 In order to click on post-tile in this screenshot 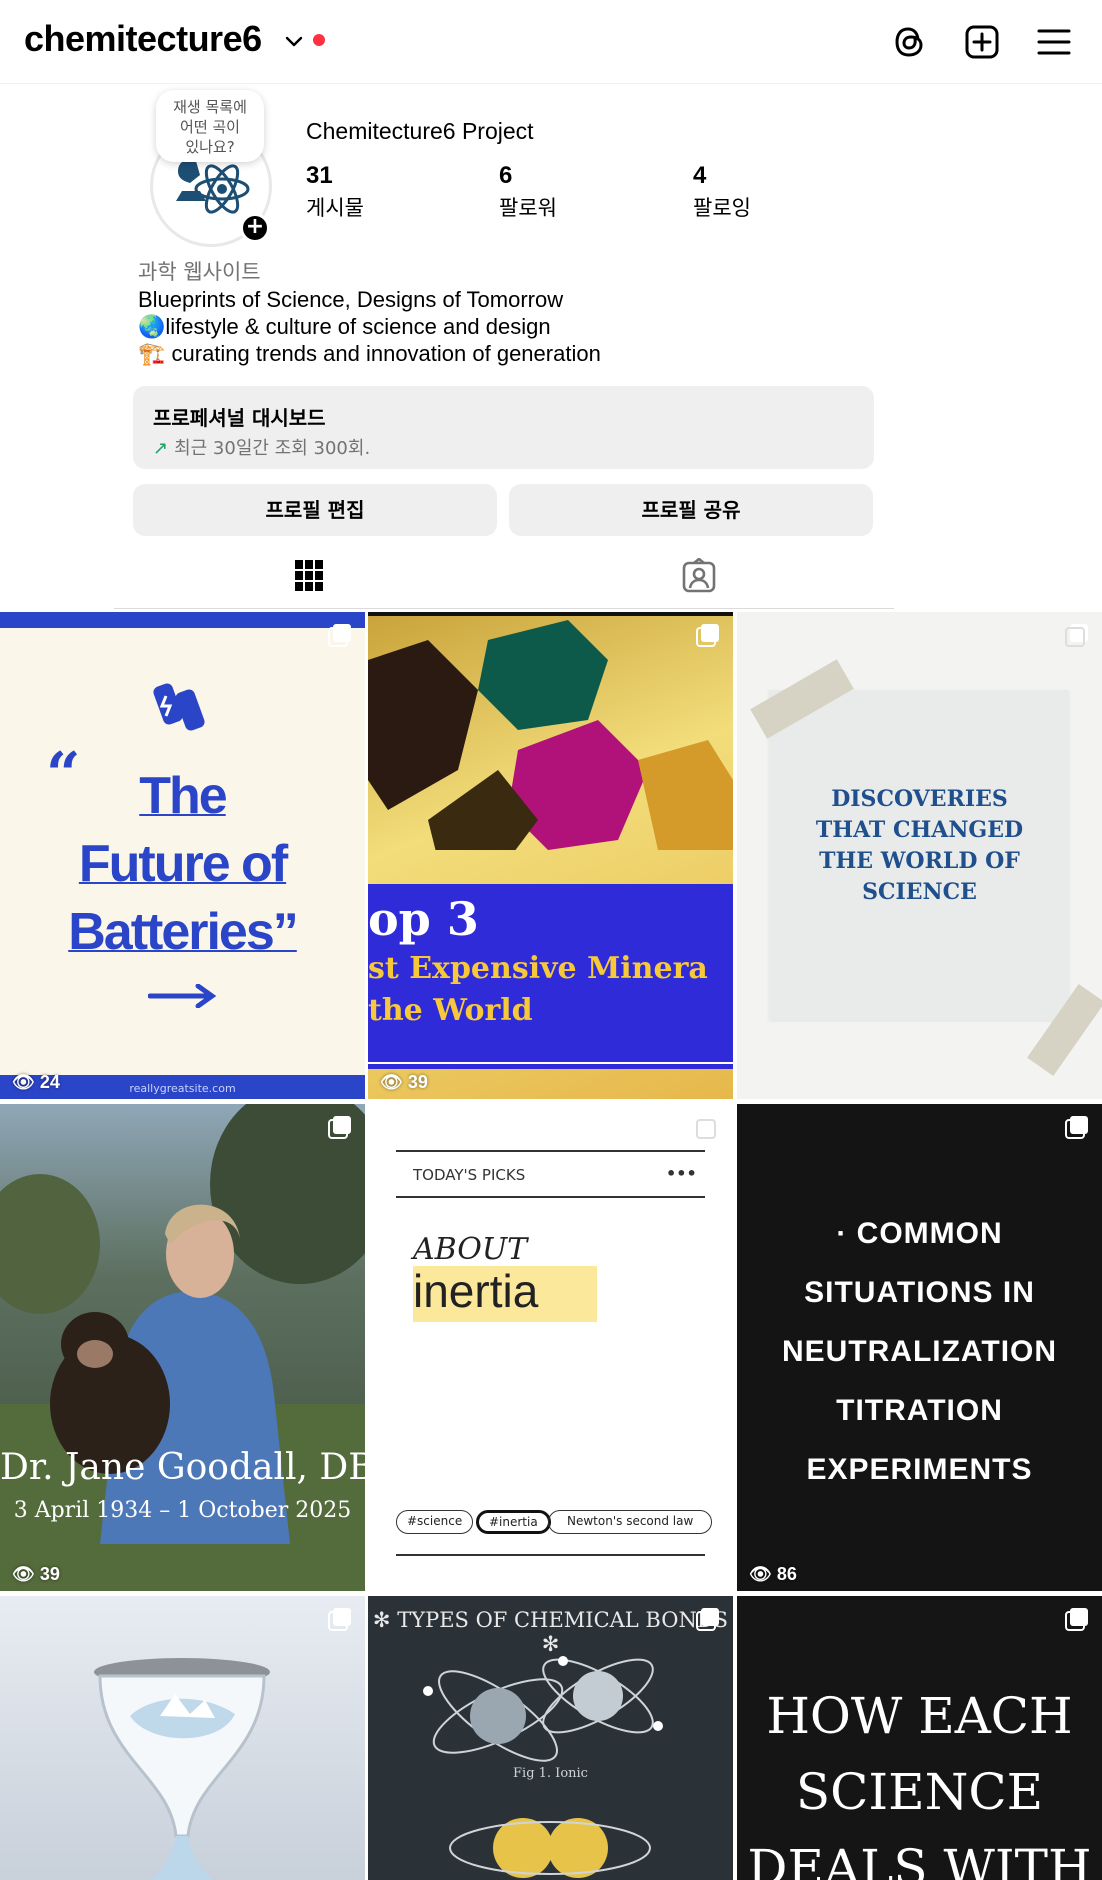, I will do `click(182, 1738)`.